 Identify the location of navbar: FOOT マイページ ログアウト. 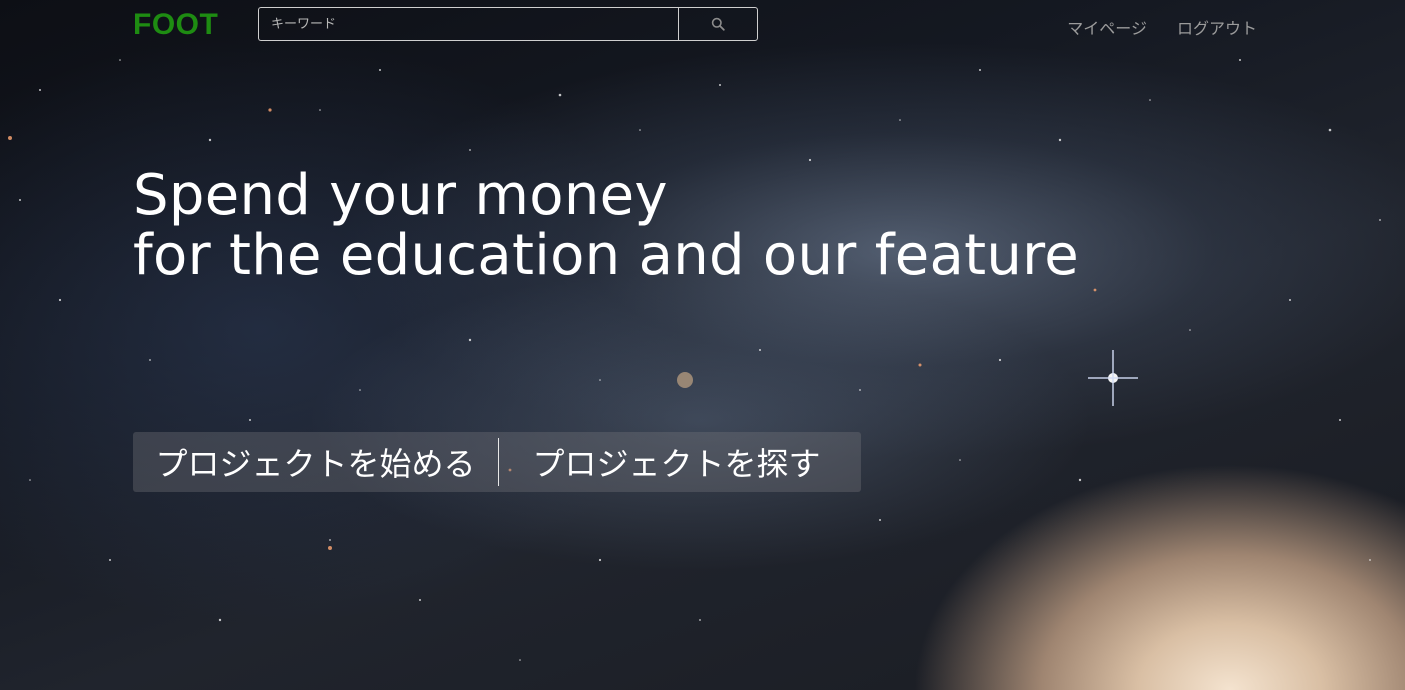
(702, 25).